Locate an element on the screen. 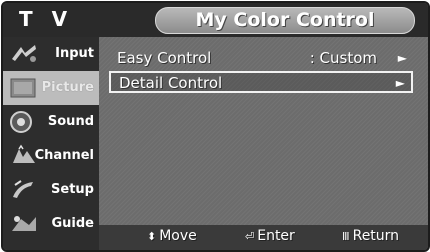  input-icon is located at coordinates (24, 54).